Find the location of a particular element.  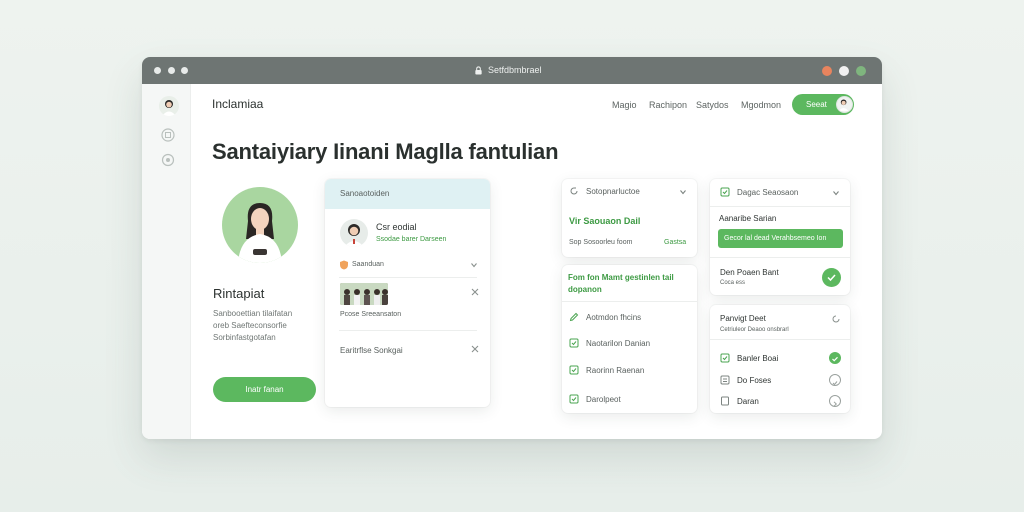

task-item-label: Raorinn Raenan is located at coordinates (615, 370).